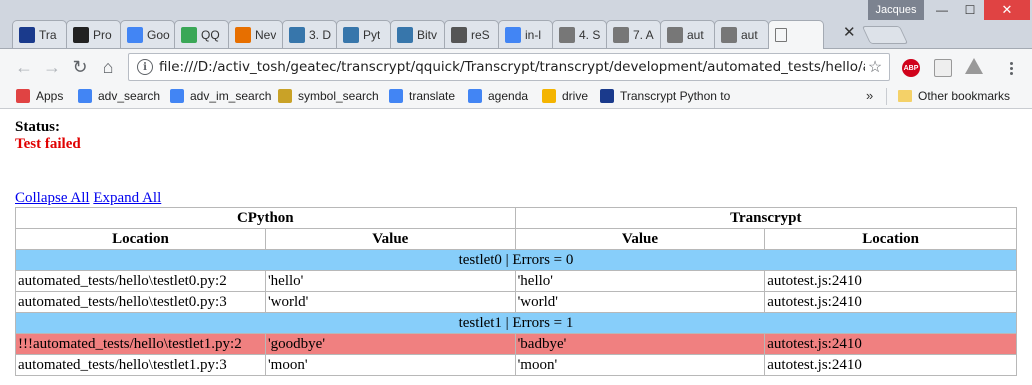  I want to click on reload-button: ↻, so click(80, 67).